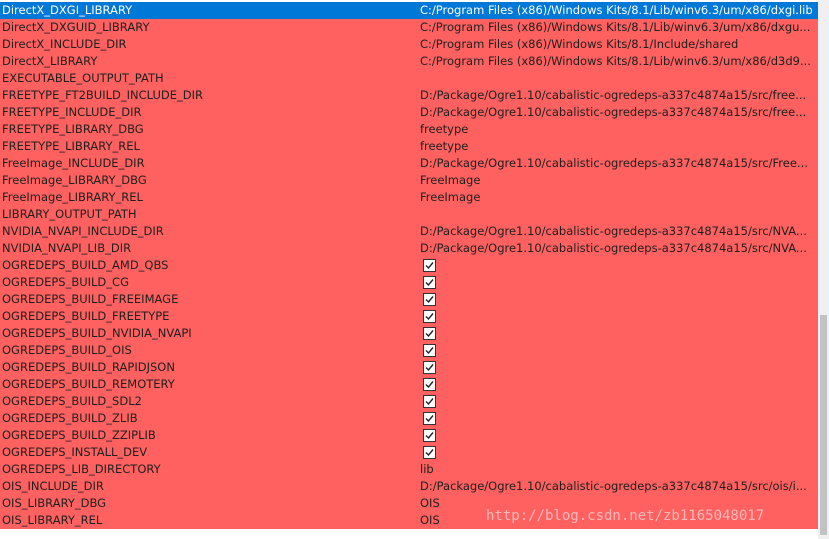 The height and width of the screenshot is (539, 829). What do you see at coordinates (409, 367) in the screenshot?
I see `table-row: OGREDEPS_BUILD_RAPIDJSON` at bounding box center [409, 367].